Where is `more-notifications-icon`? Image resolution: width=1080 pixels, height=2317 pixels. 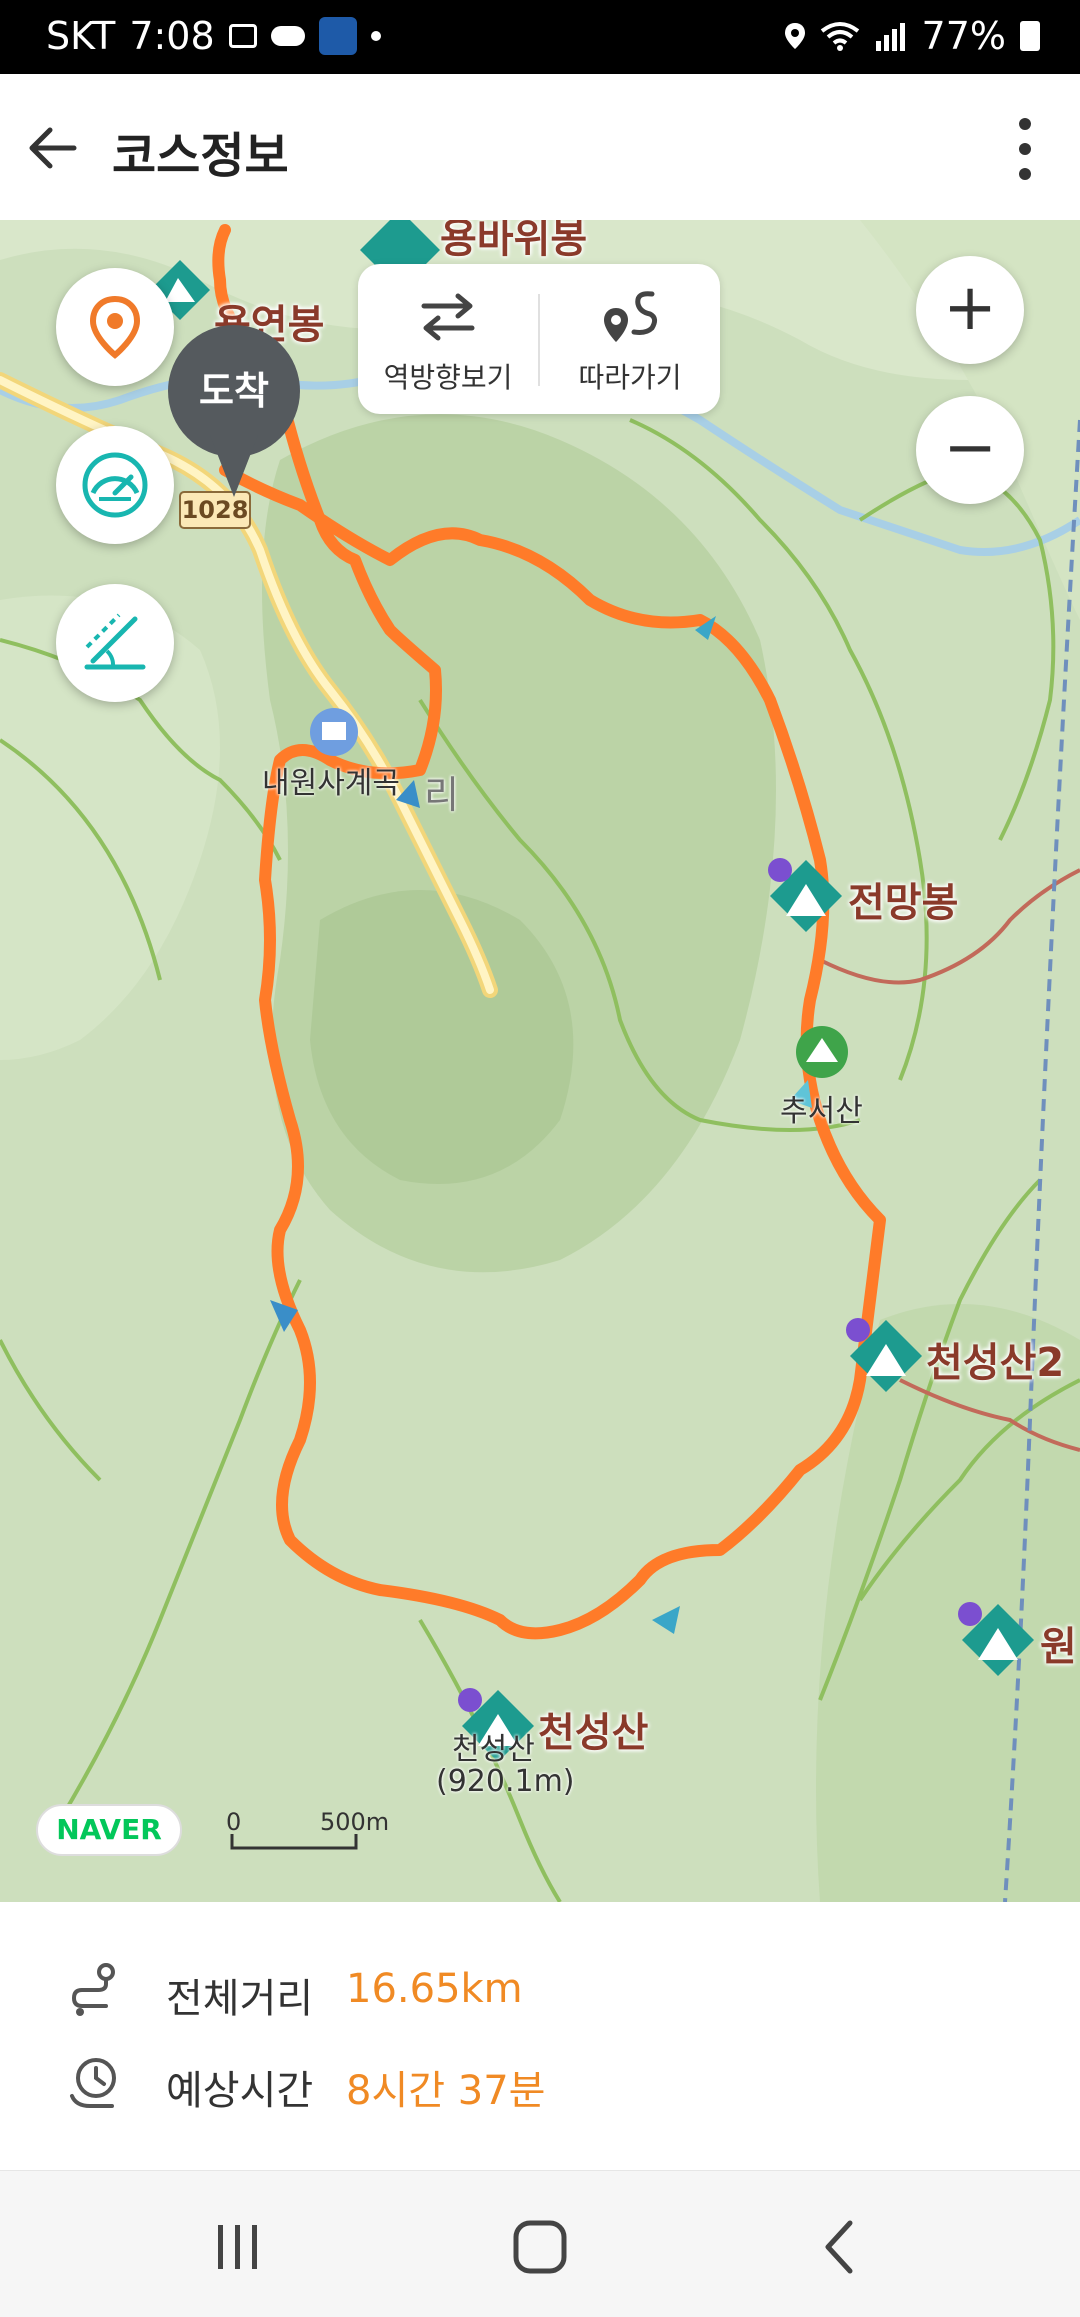 more-notifications-icon is located at coordinates (375, 36).